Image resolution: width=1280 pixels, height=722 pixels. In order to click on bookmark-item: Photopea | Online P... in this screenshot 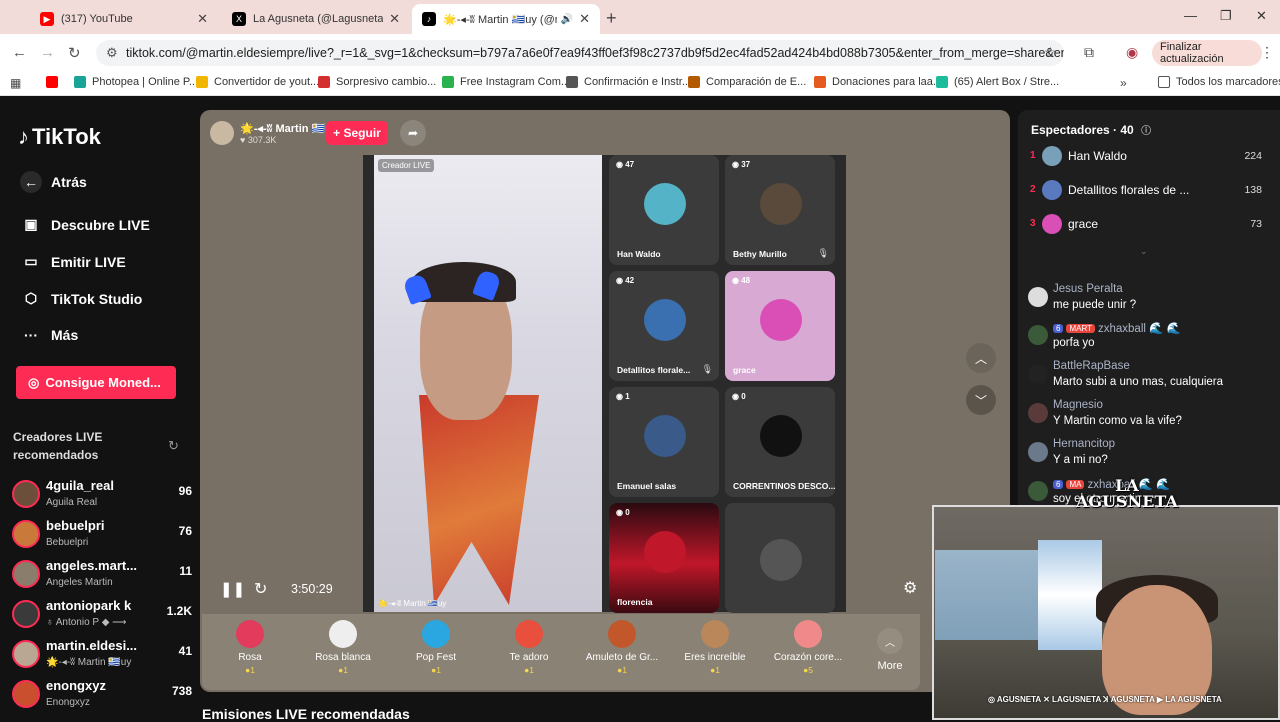, I will do `click(136, 82)`.